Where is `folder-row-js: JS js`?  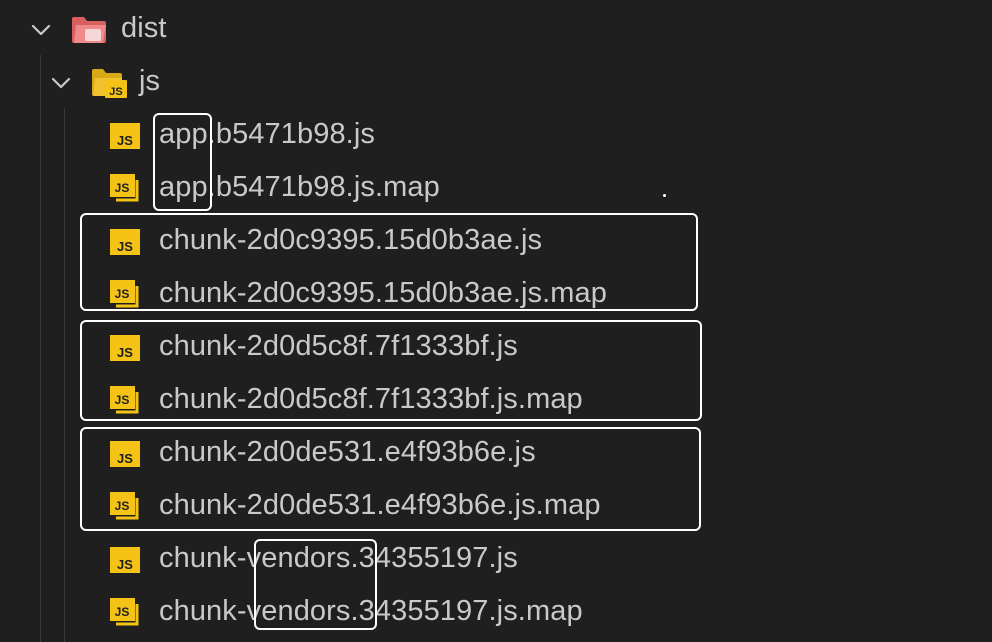 folder-row-js: JS js is located at coordinates (496, 82).